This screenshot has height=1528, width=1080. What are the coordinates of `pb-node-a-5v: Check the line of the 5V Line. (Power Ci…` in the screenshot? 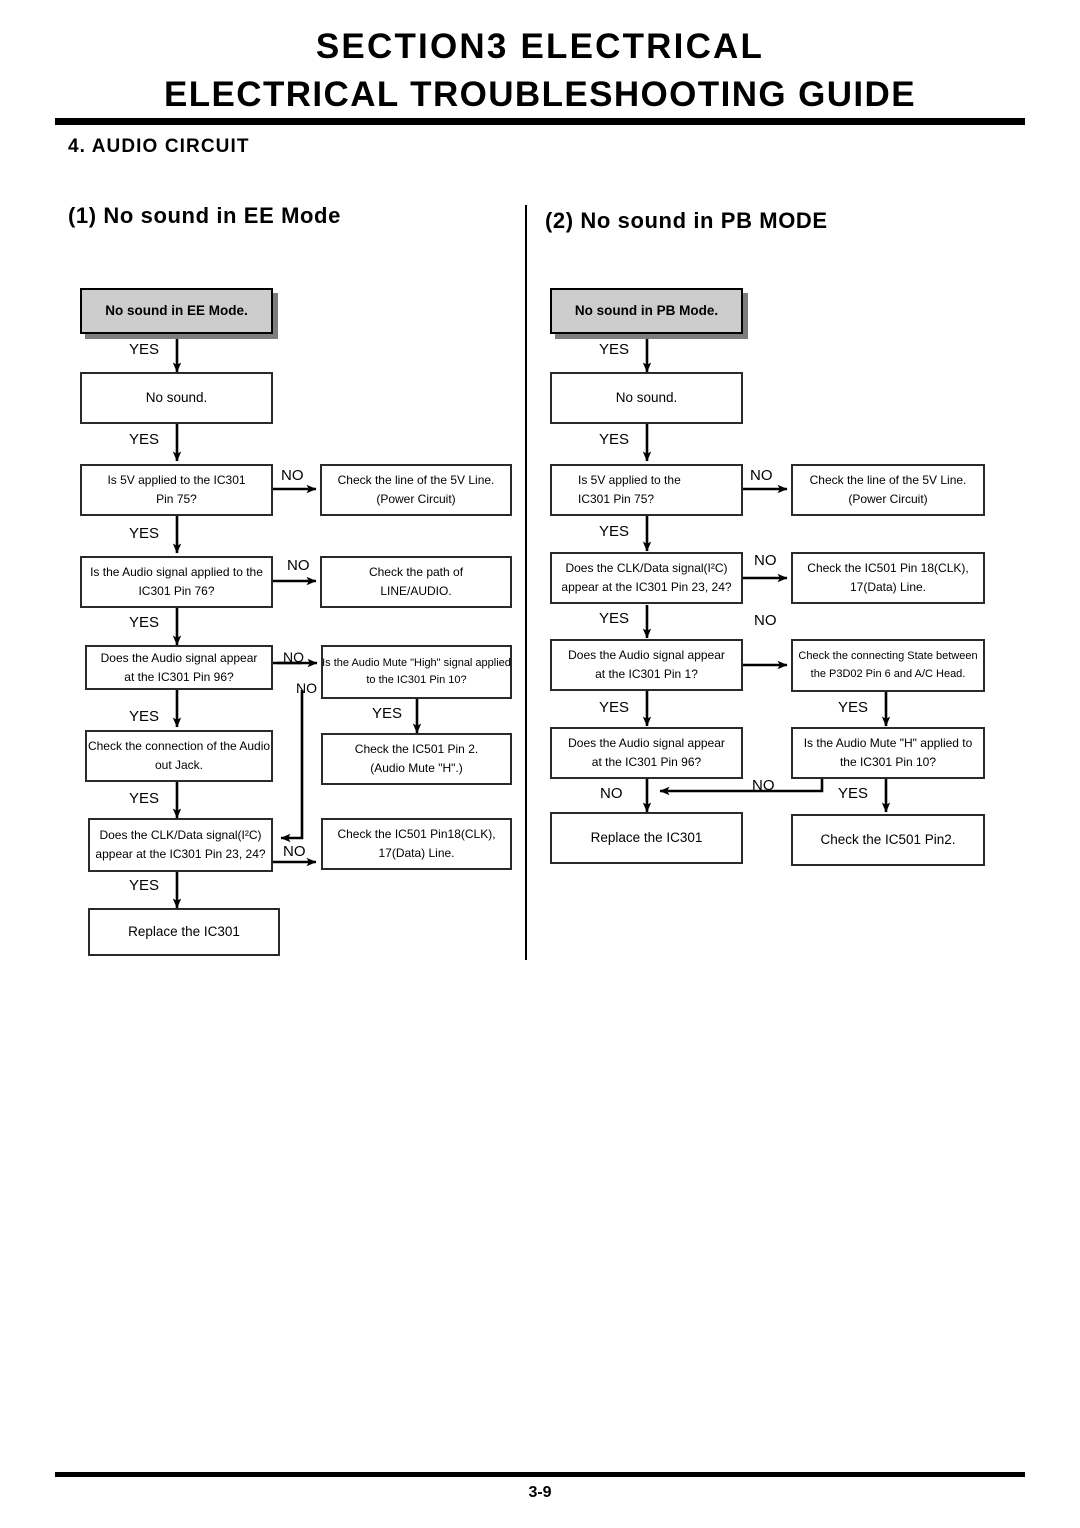 It's located at (888, 490).